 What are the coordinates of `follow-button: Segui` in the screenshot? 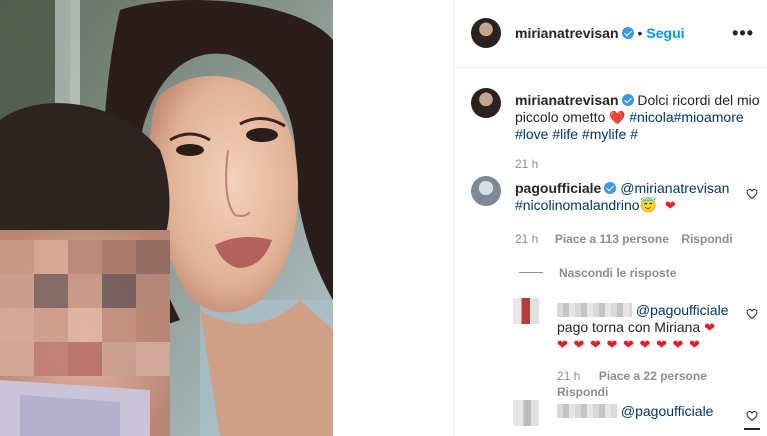 It's located at (665, 33).